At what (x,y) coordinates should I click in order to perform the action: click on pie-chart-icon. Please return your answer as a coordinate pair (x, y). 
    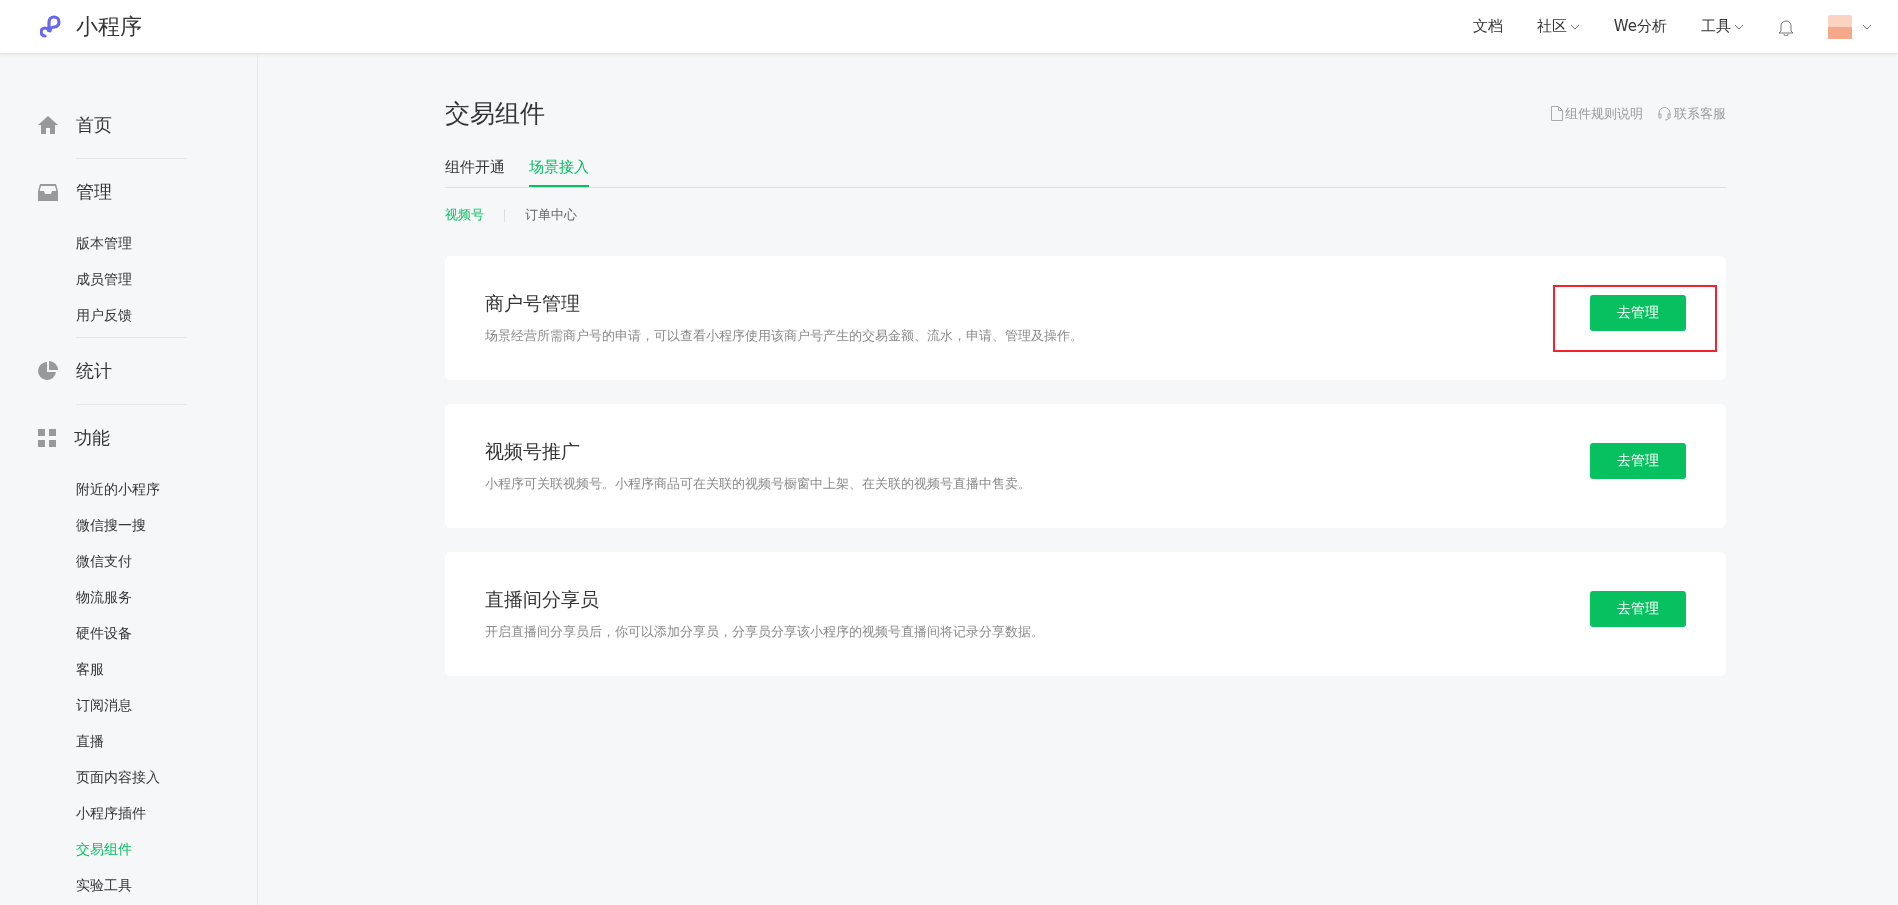
    Looking at the image, I should click on (48, 371).